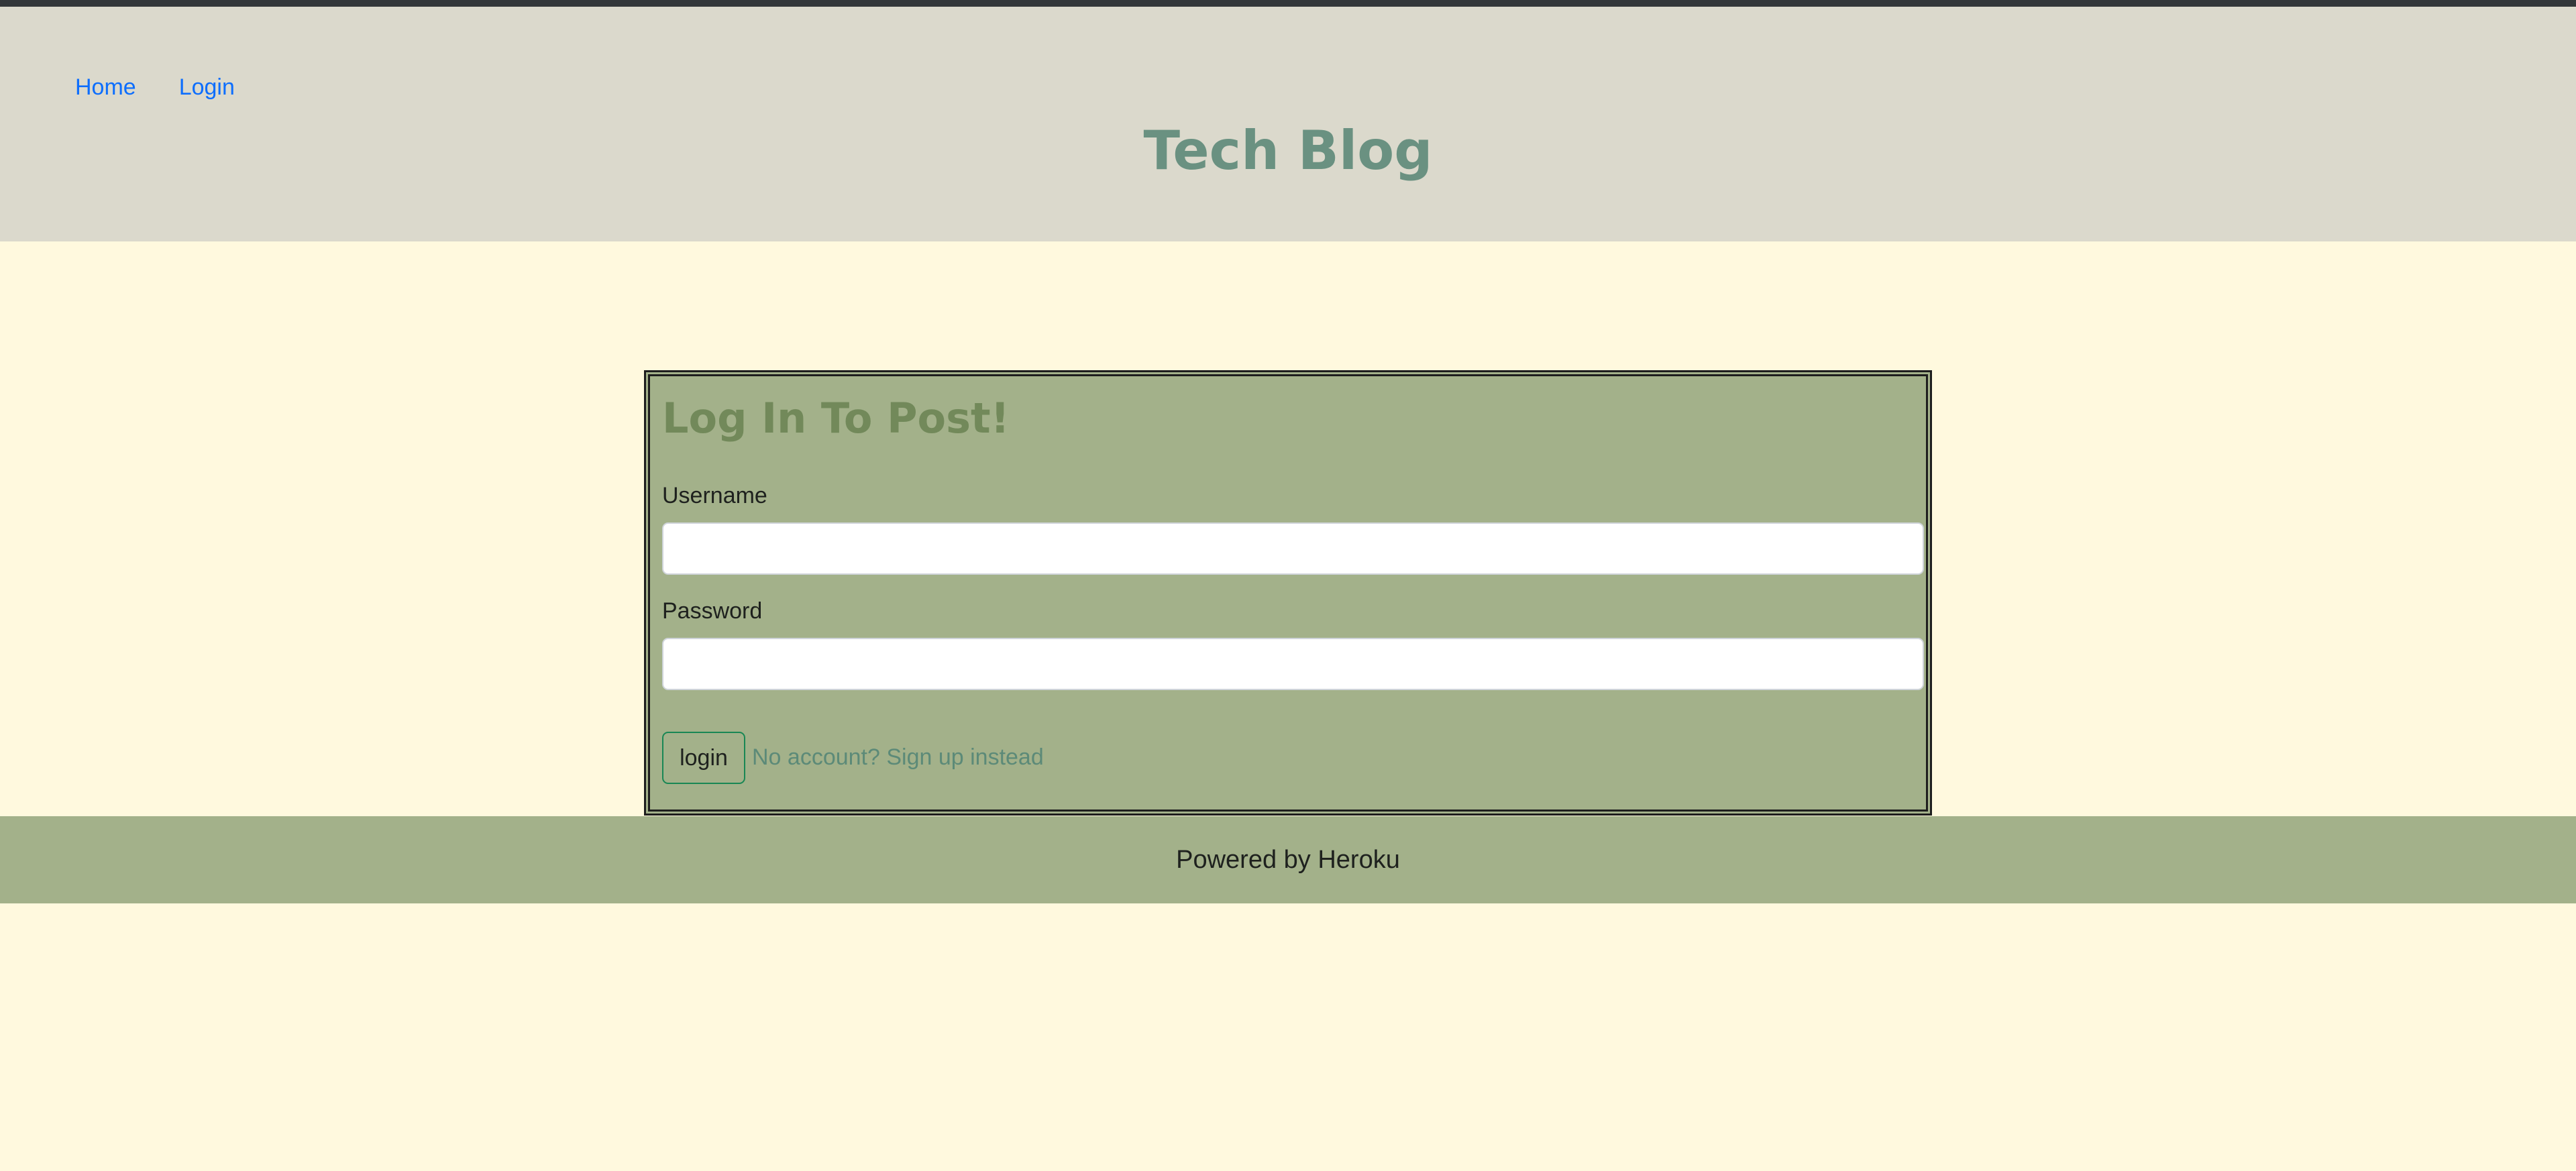 This screenshot has height=1171, width=2576. I want to click on login-button: login, so click(703, 758).